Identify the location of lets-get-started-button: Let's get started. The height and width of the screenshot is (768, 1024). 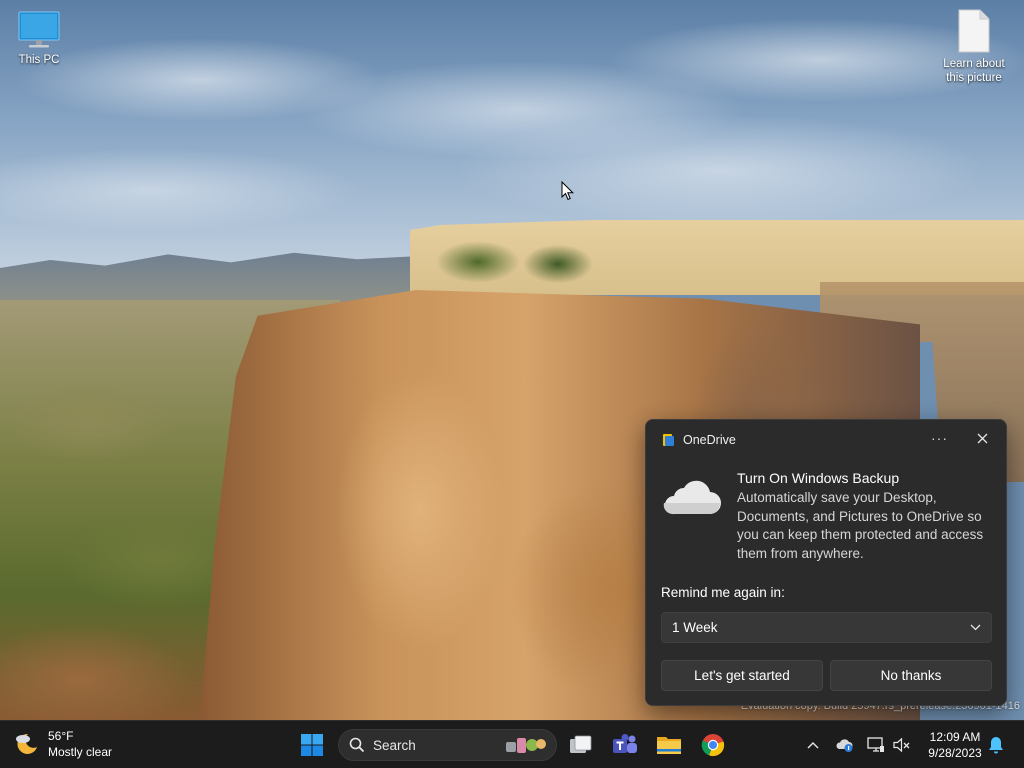
(742, 675).